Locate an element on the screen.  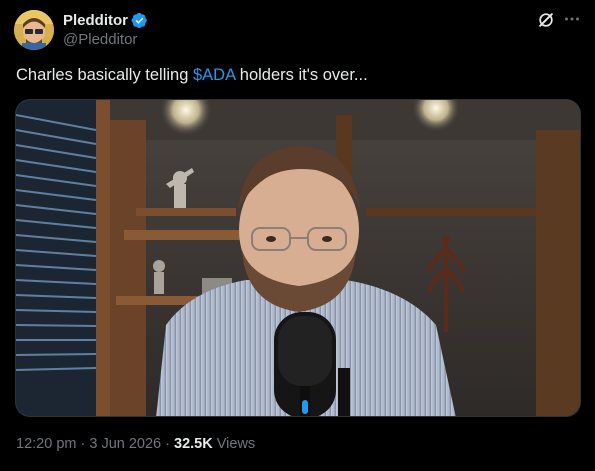
handle: @Pledditor is located at coordinates (105, 39).